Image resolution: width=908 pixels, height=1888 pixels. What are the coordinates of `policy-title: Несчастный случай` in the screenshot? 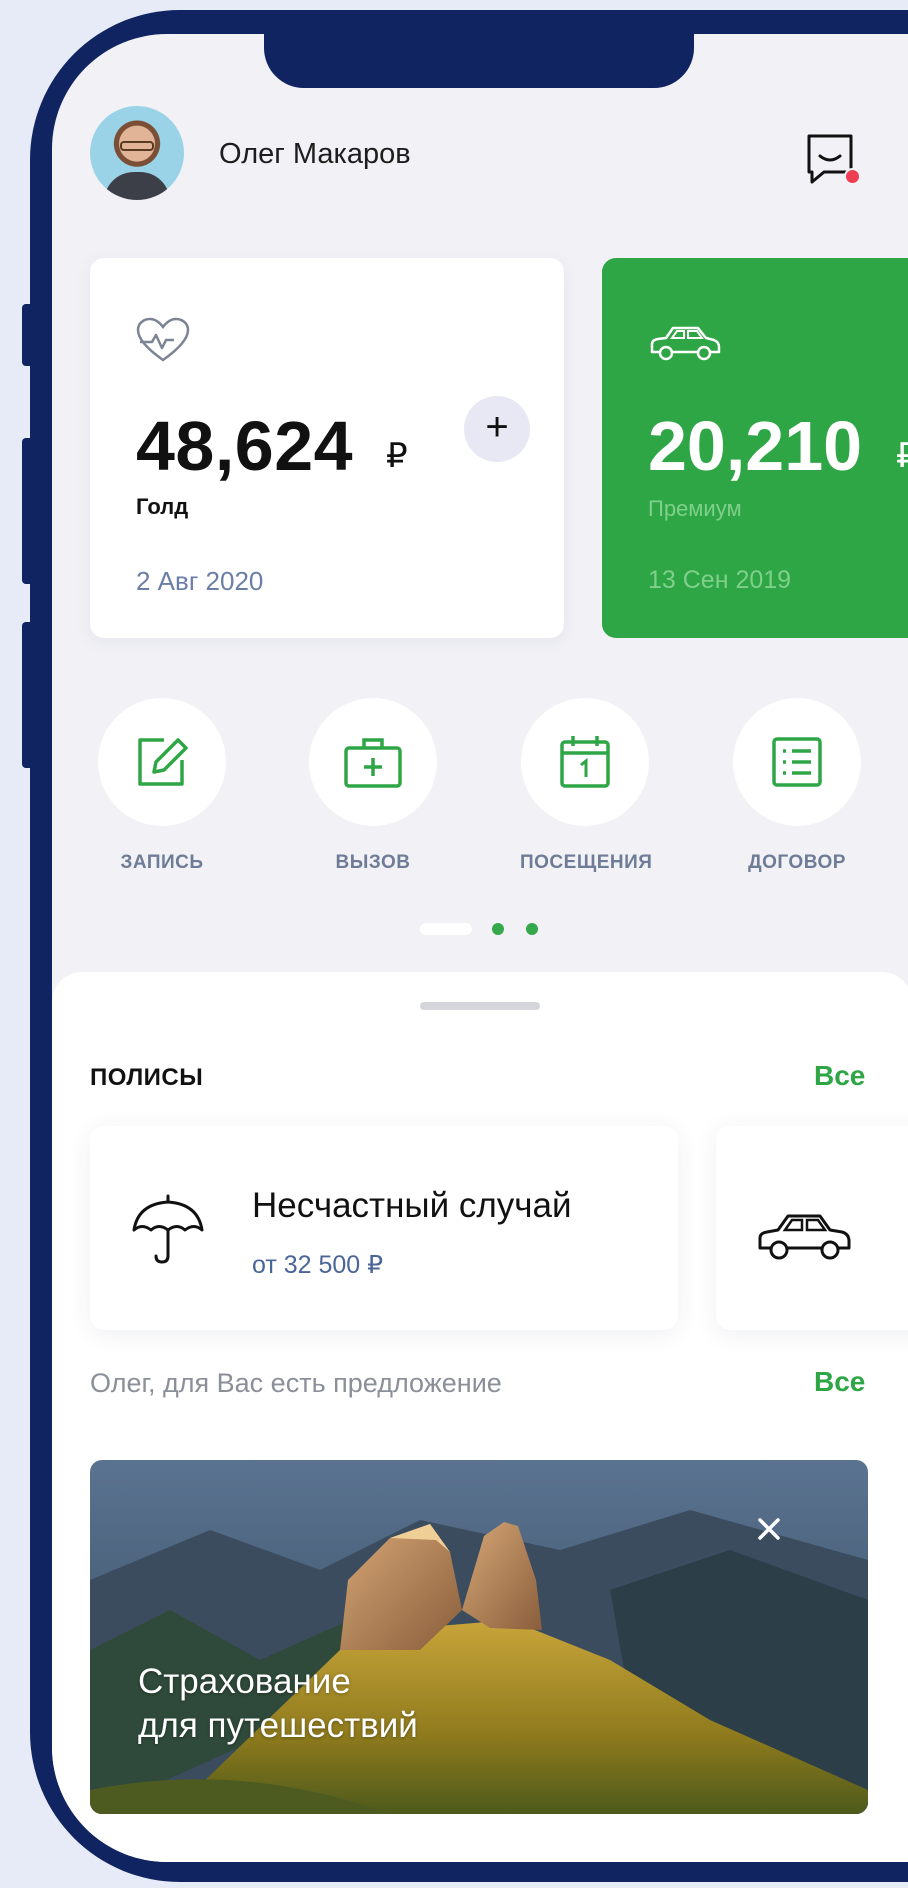 It's located at (412, 1205).